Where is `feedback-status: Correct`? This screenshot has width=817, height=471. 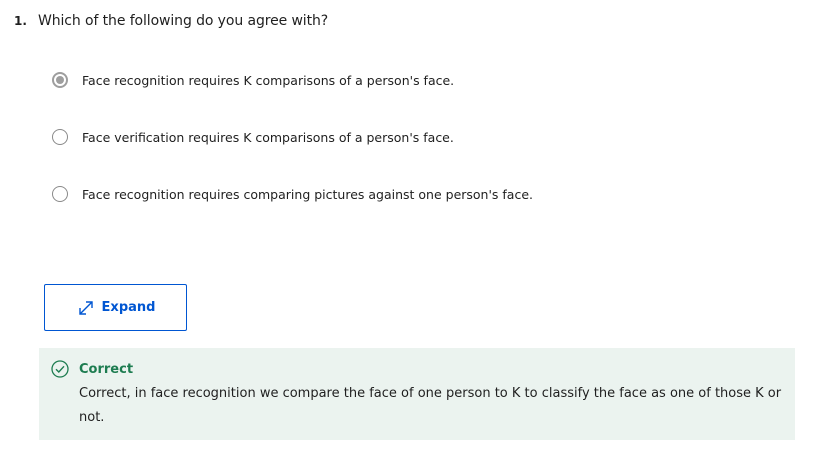 feedback-status: Correct is located at coordinates (106, 369).